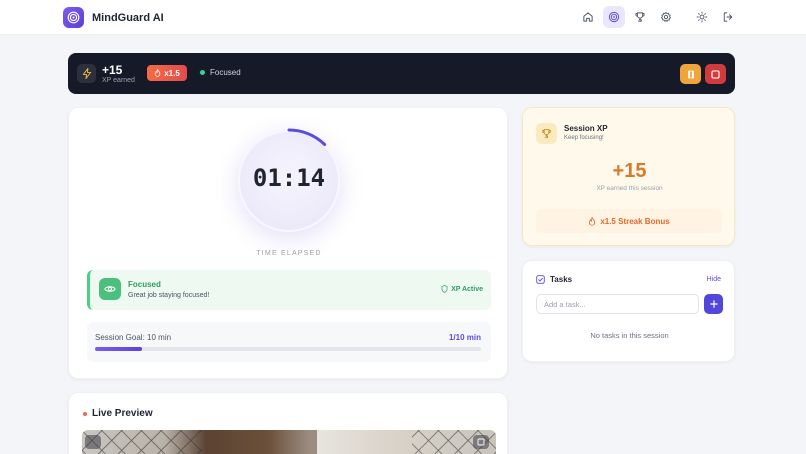 The image size is (806, 454). Describe the element at coordinates (86, 73) in the screenshot. I see `bolt-icon` at that location.